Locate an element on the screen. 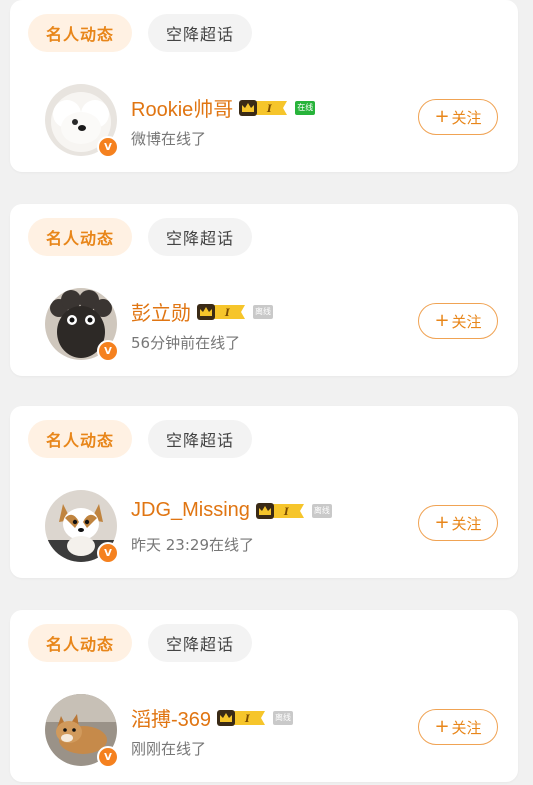  name-row: Rookie帅哥 I 在线 is located at coordinates (223, 107).